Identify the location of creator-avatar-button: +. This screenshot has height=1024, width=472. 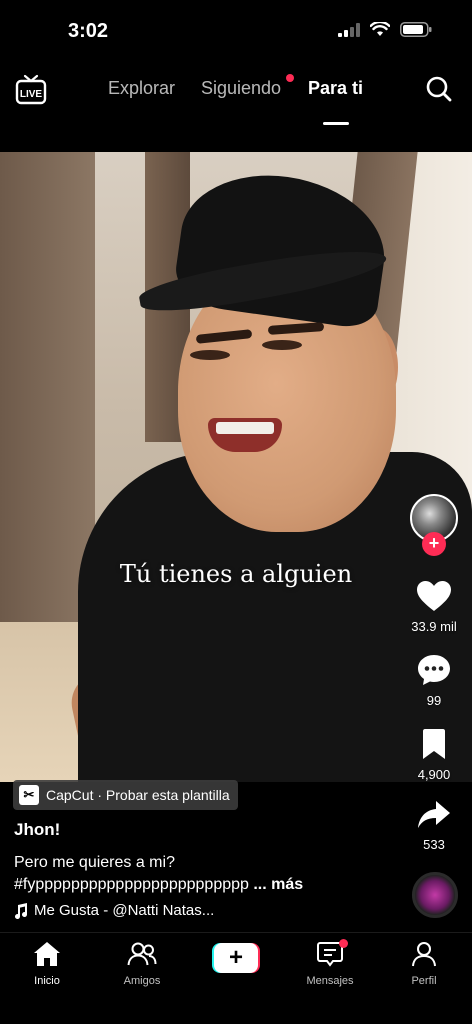
(434, 525).